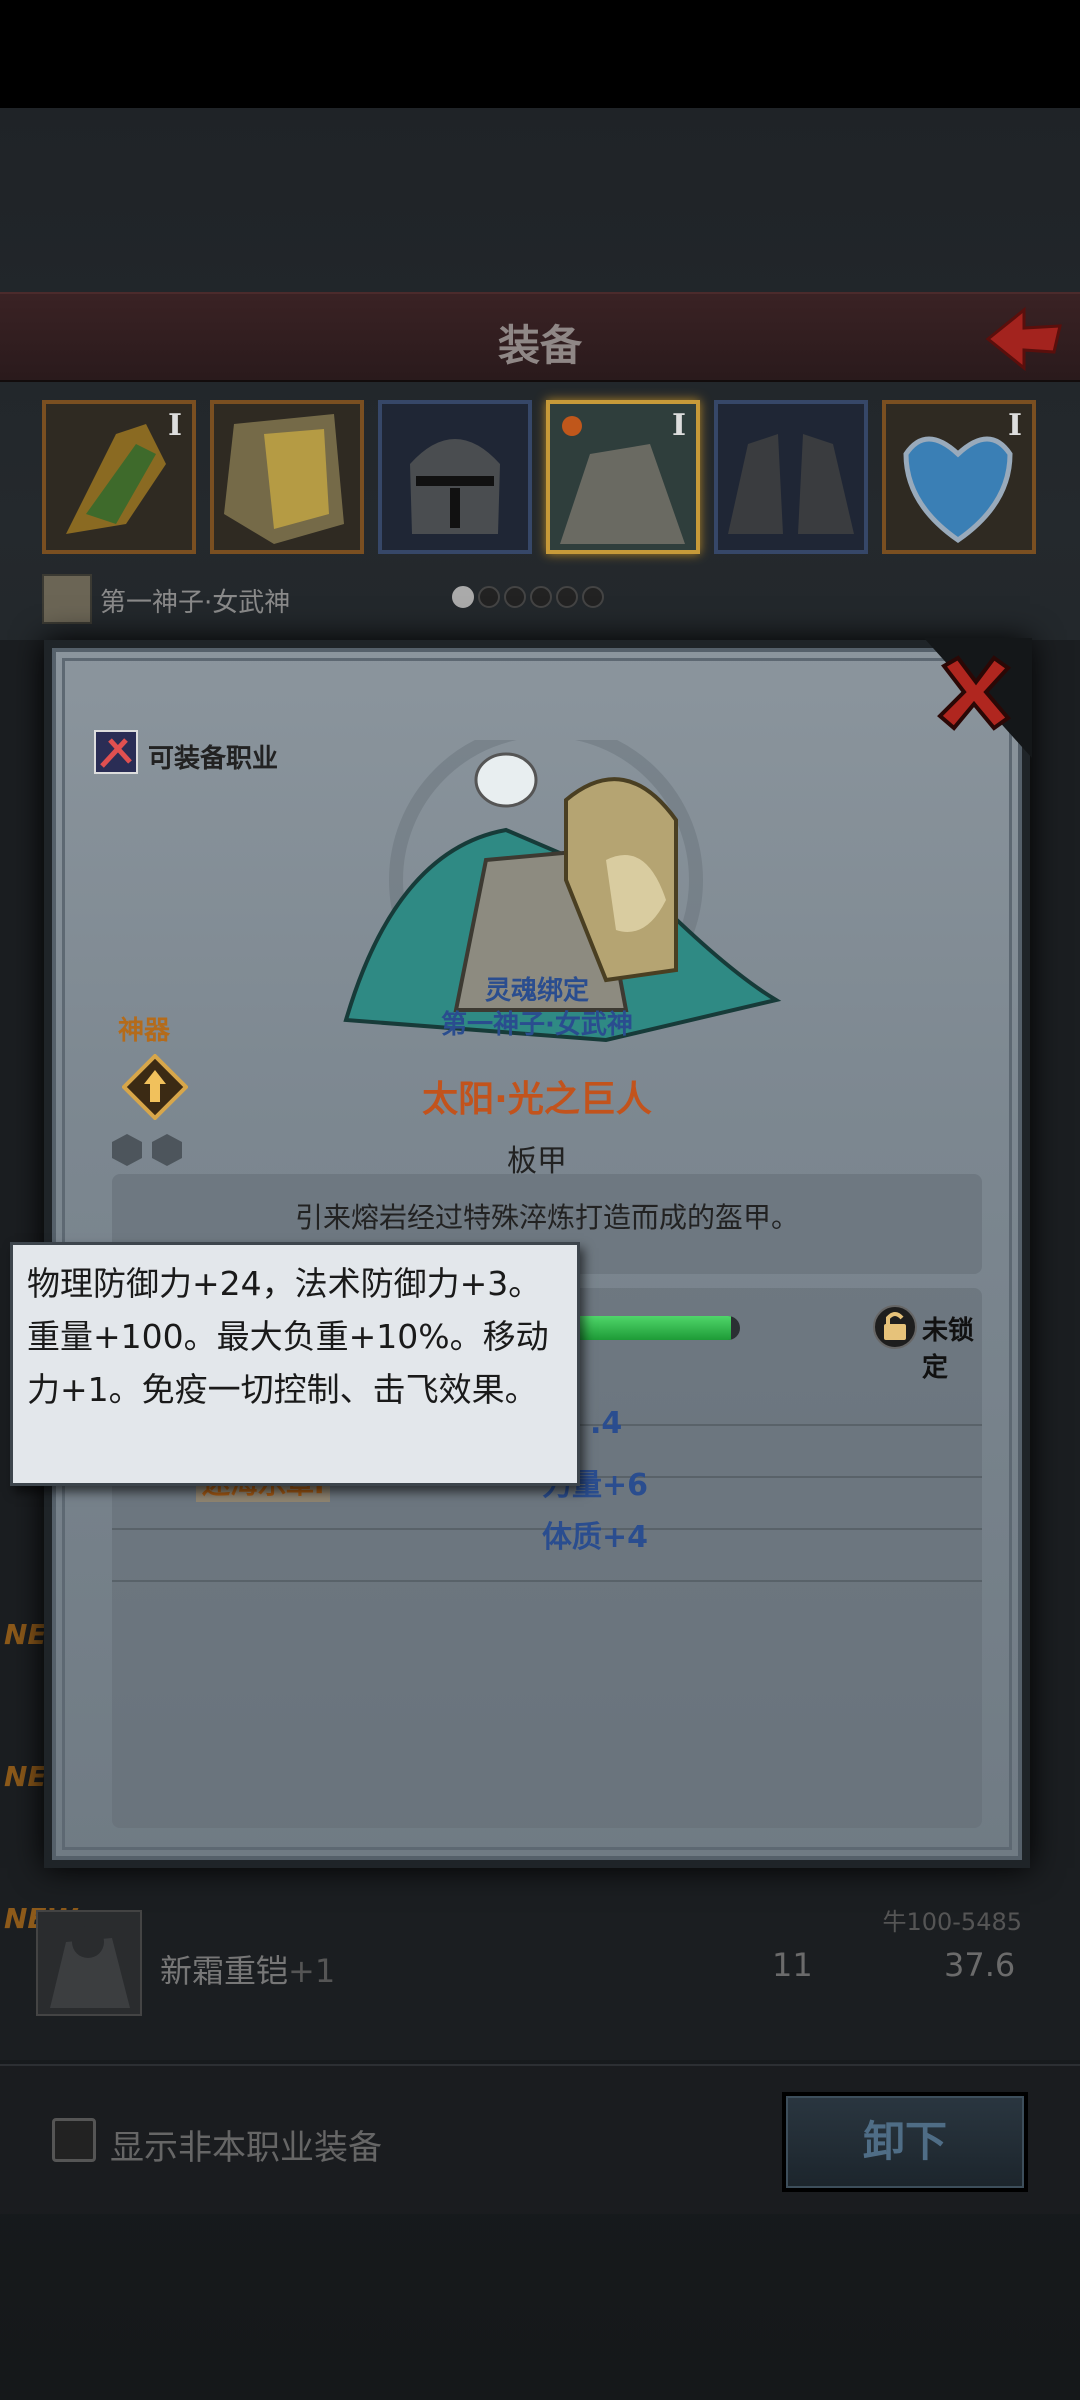 The height and width of the screenshot is (2400, 1080). Describe the element at coordinates (975, 693) in the screenshot. I see `close-icon` at that location.